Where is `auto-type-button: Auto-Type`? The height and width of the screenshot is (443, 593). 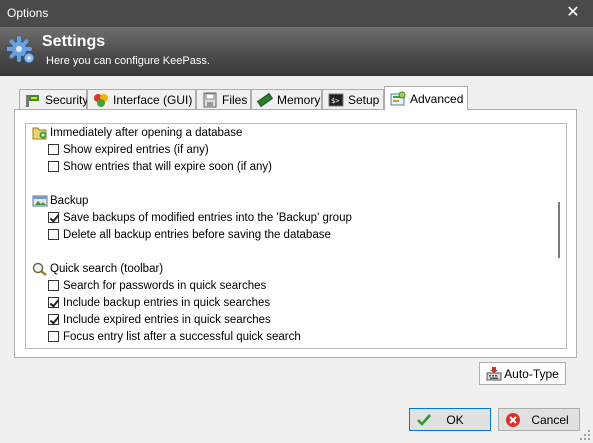
auto-type-button: Auto-Type is located at coordinates (522, 373).